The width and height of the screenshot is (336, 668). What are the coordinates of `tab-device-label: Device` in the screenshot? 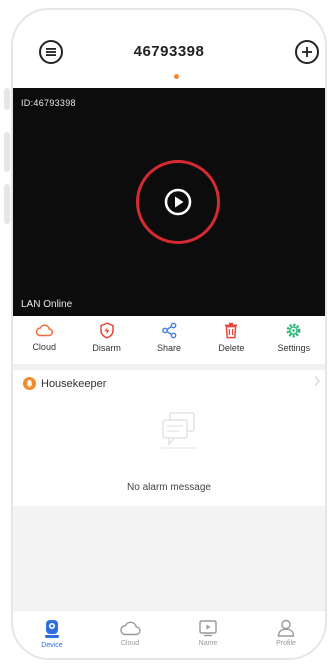 It's located at (52, 645).